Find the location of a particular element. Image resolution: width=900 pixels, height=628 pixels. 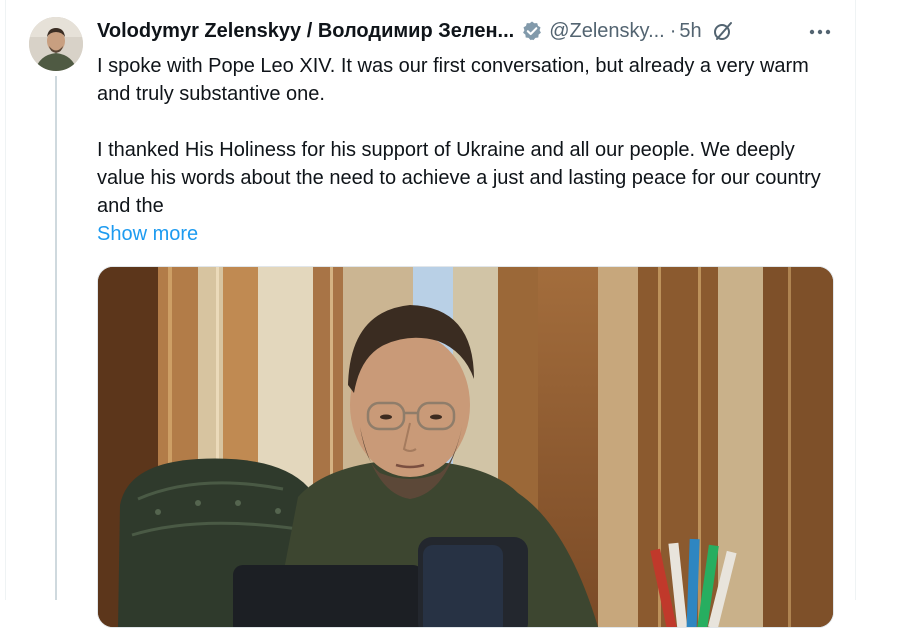

timeline-border-right is located at coordinates (855, 300).